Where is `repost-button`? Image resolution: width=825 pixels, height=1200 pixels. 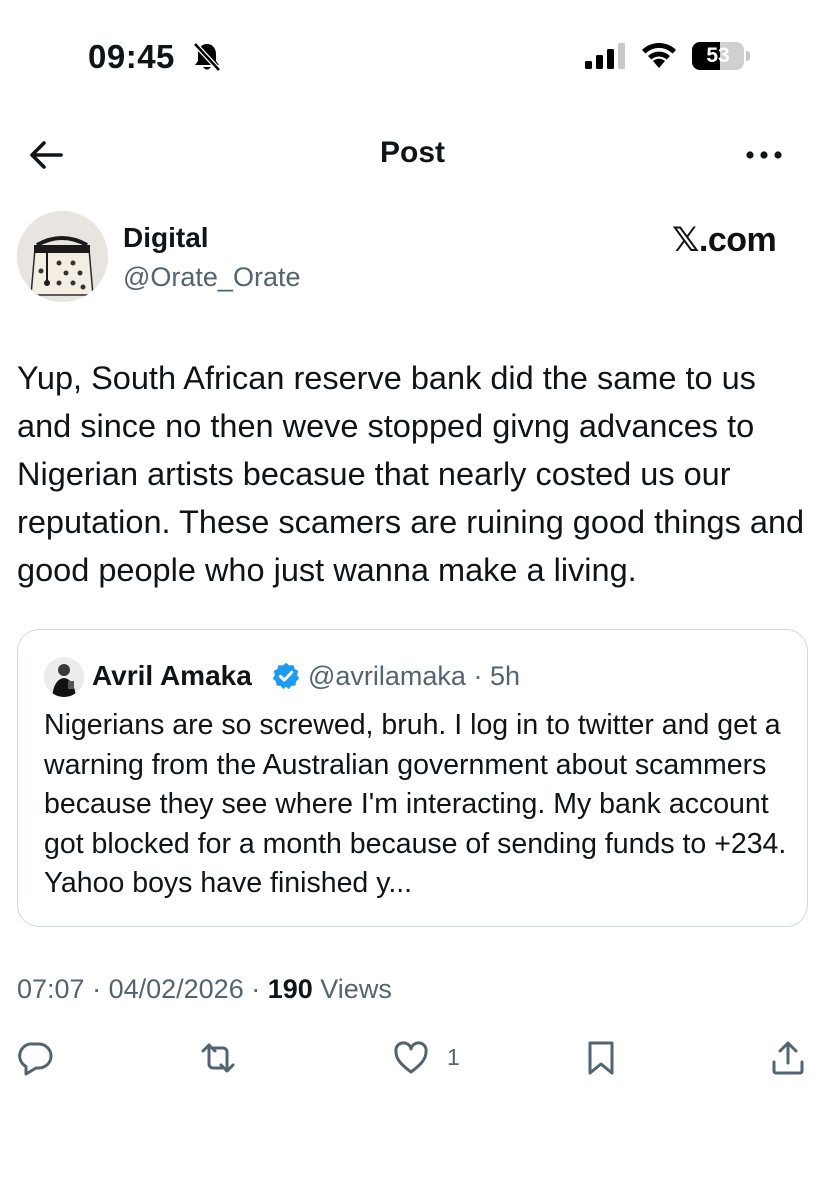
repost-button is located at coordinates (218, 1059).